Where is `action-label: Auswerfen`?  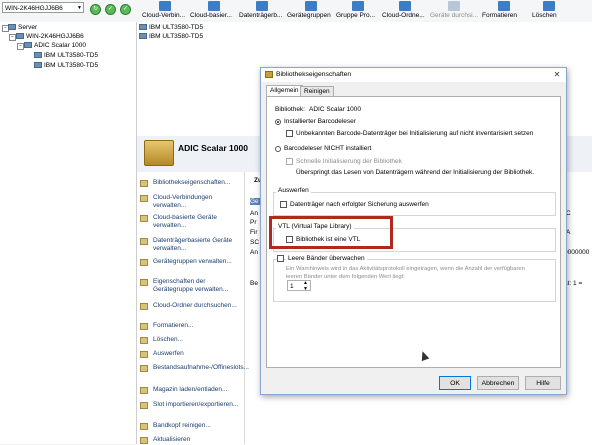
action-label: Auswerfen is located at coordinates (168, 353).